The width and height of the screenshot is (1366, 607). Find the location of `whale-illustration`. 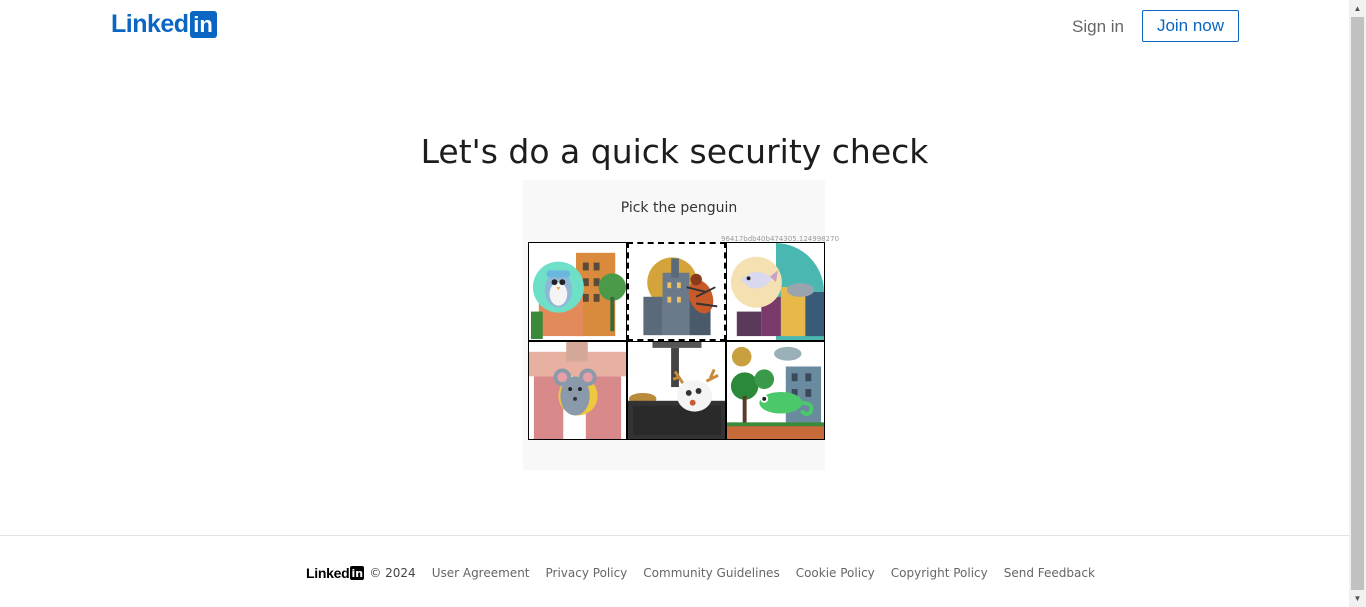

whale-illustration is located at coordinates (775, 291).